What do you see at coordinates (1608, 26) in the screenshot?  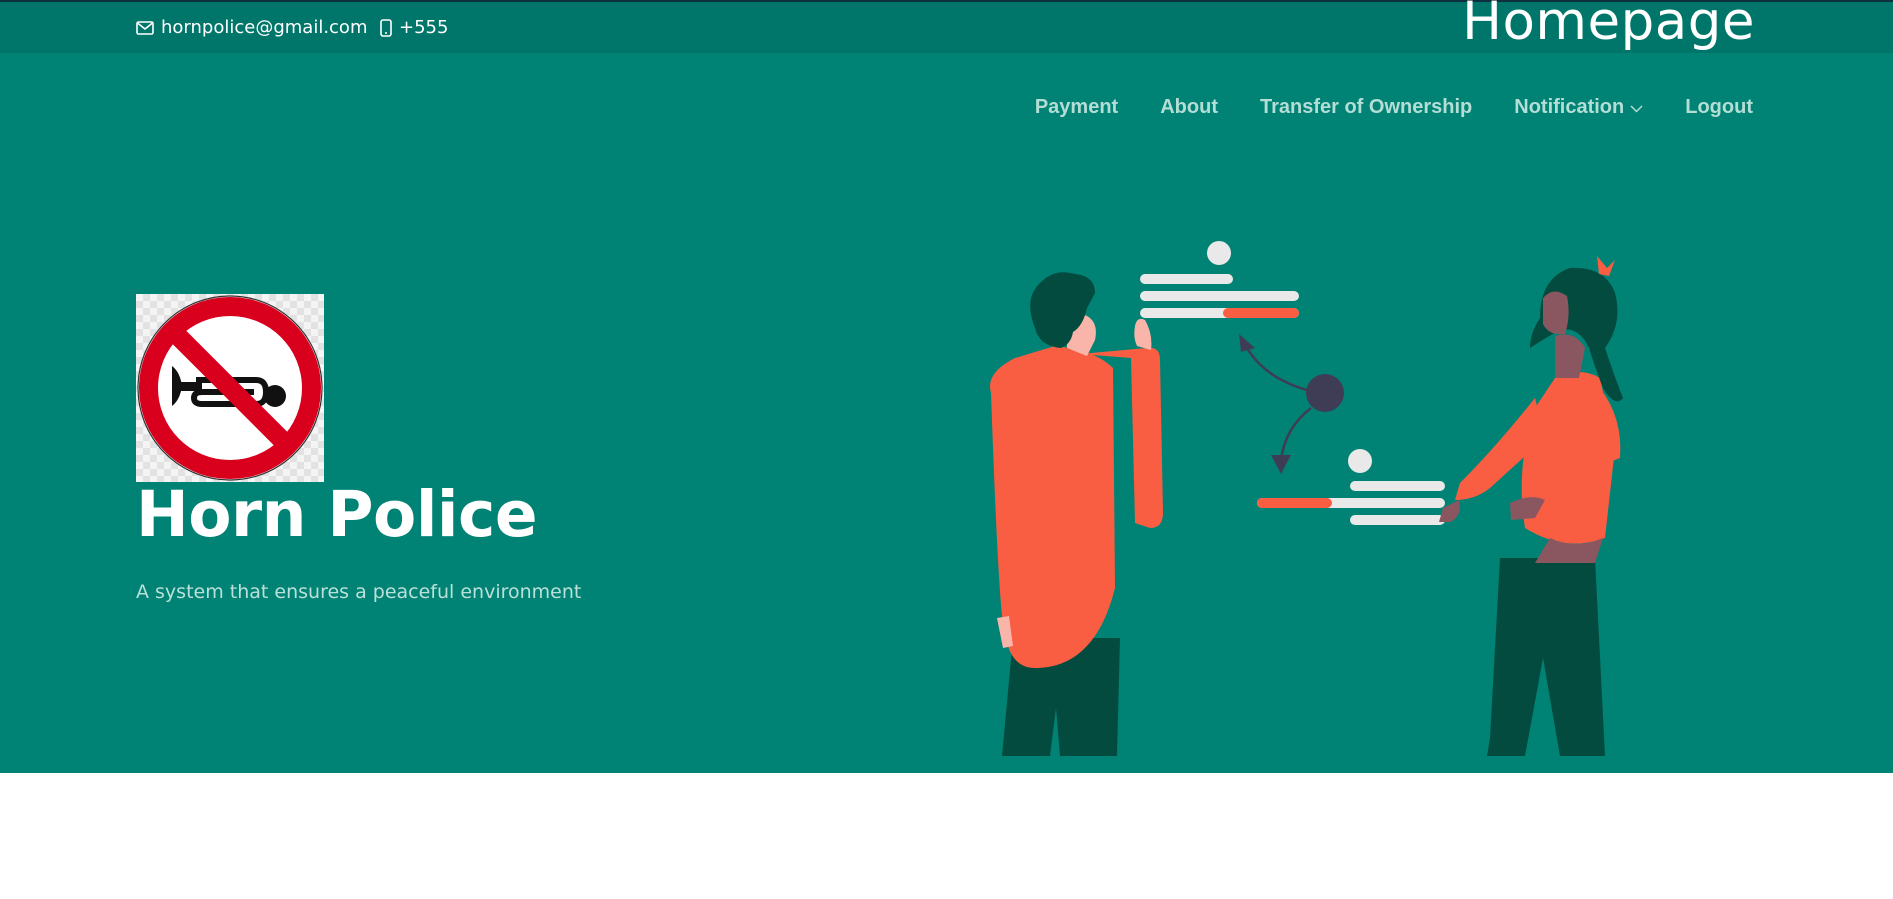 I see `page-heading: Homepage` at bounding box center [1608, 26].